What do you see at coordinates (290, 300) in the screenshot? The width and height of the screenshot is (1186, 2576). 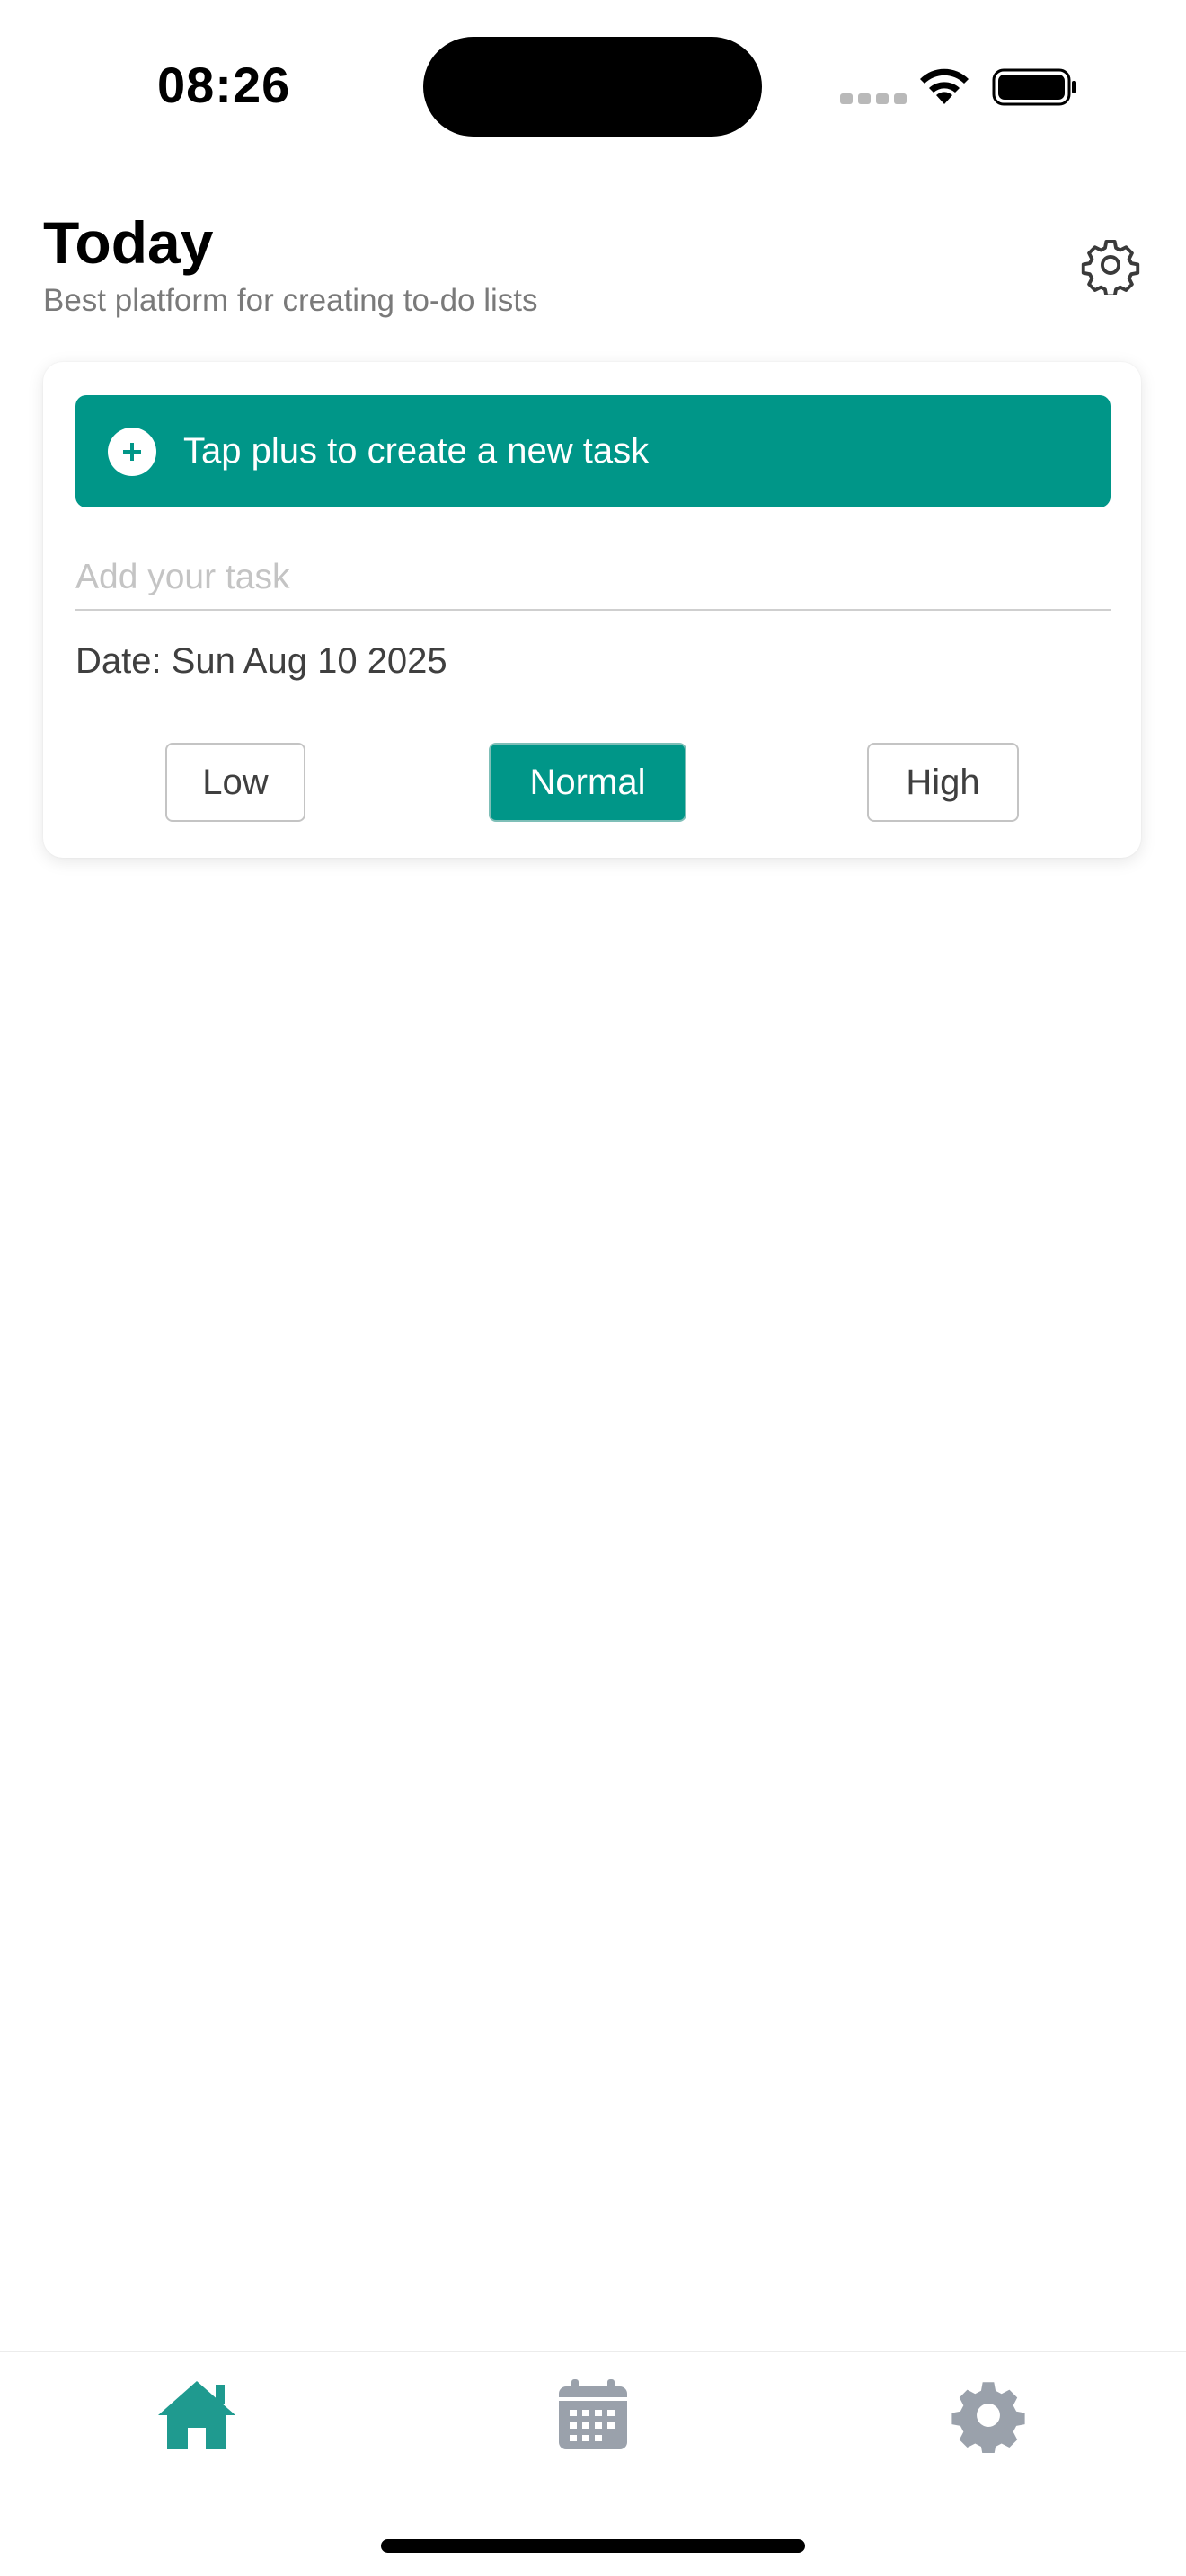 I see `page-subtitle: Best platform for creating to-do lists` at bounding box center [290, 300].